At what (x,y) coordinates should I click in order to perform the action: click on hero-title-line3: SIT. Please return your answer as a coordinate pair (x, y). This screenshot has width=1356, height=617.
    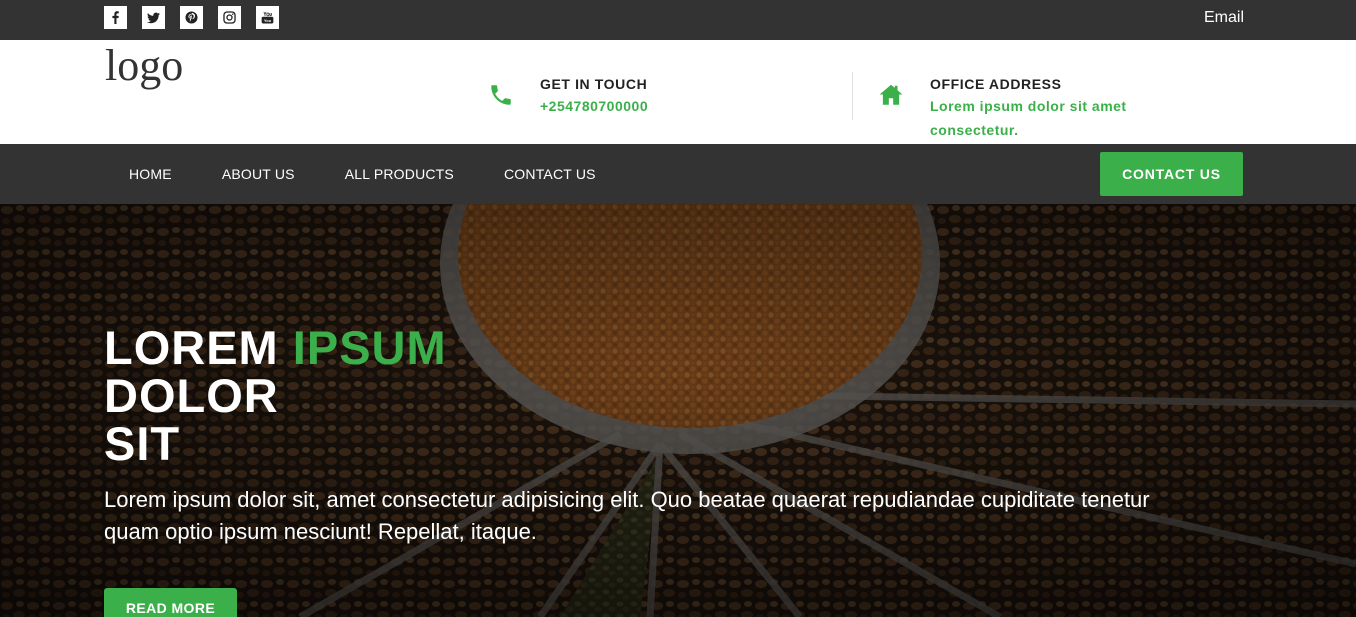
    Looking at the image, I should click on (142, 443).